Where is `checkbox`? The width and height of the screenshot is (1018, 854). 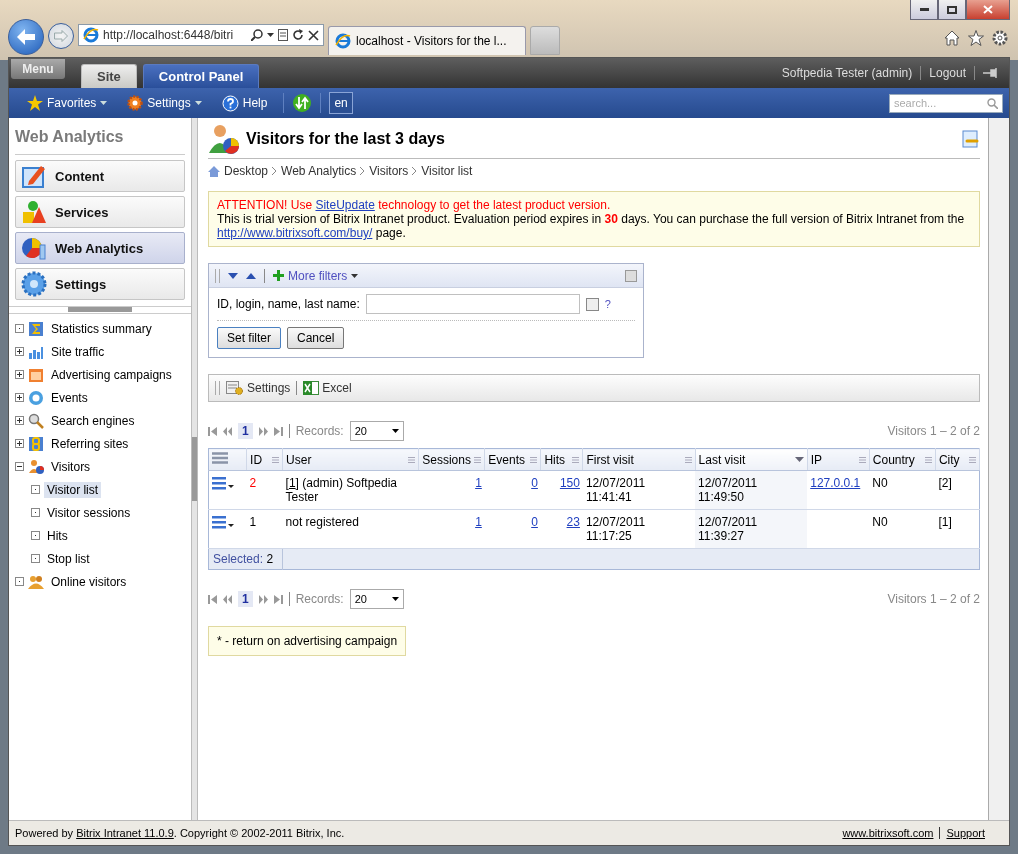 checkbox is located at coordinates (592, 304).